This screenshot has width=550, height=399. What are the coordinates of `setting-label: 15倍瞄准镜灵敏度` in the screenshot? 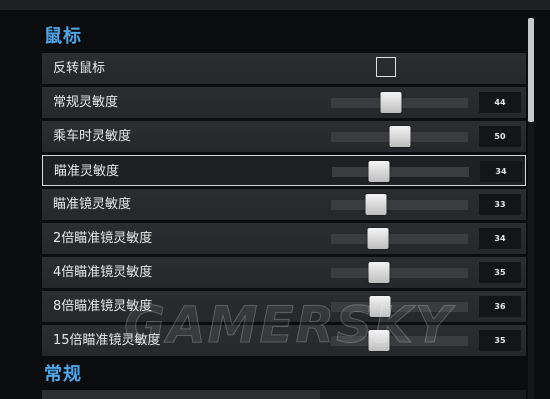 It's located at (107, 340).